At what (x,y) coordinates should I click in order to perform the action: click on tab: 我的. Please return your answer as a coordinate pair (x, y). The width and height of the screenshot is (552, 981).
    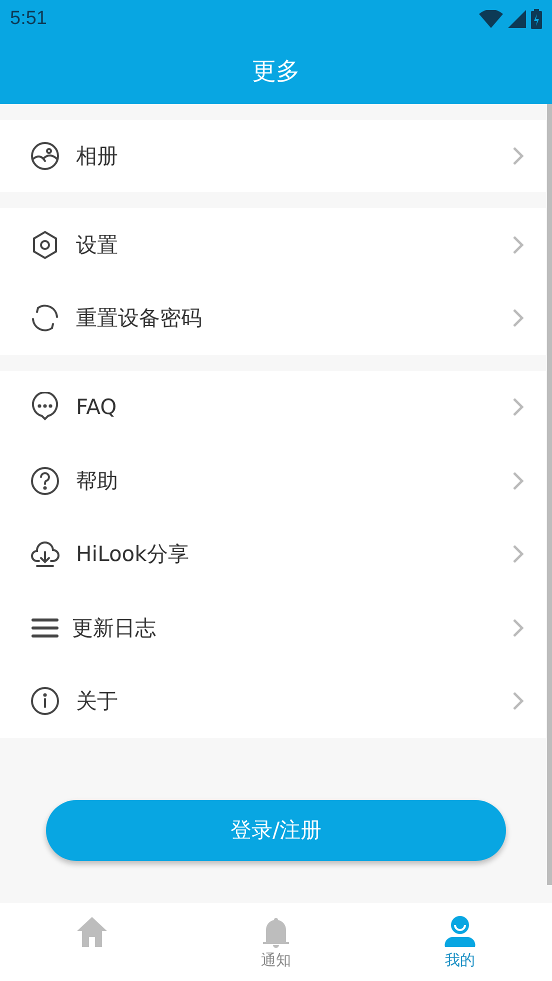
    Looking at the image, I should click on (460, 942).